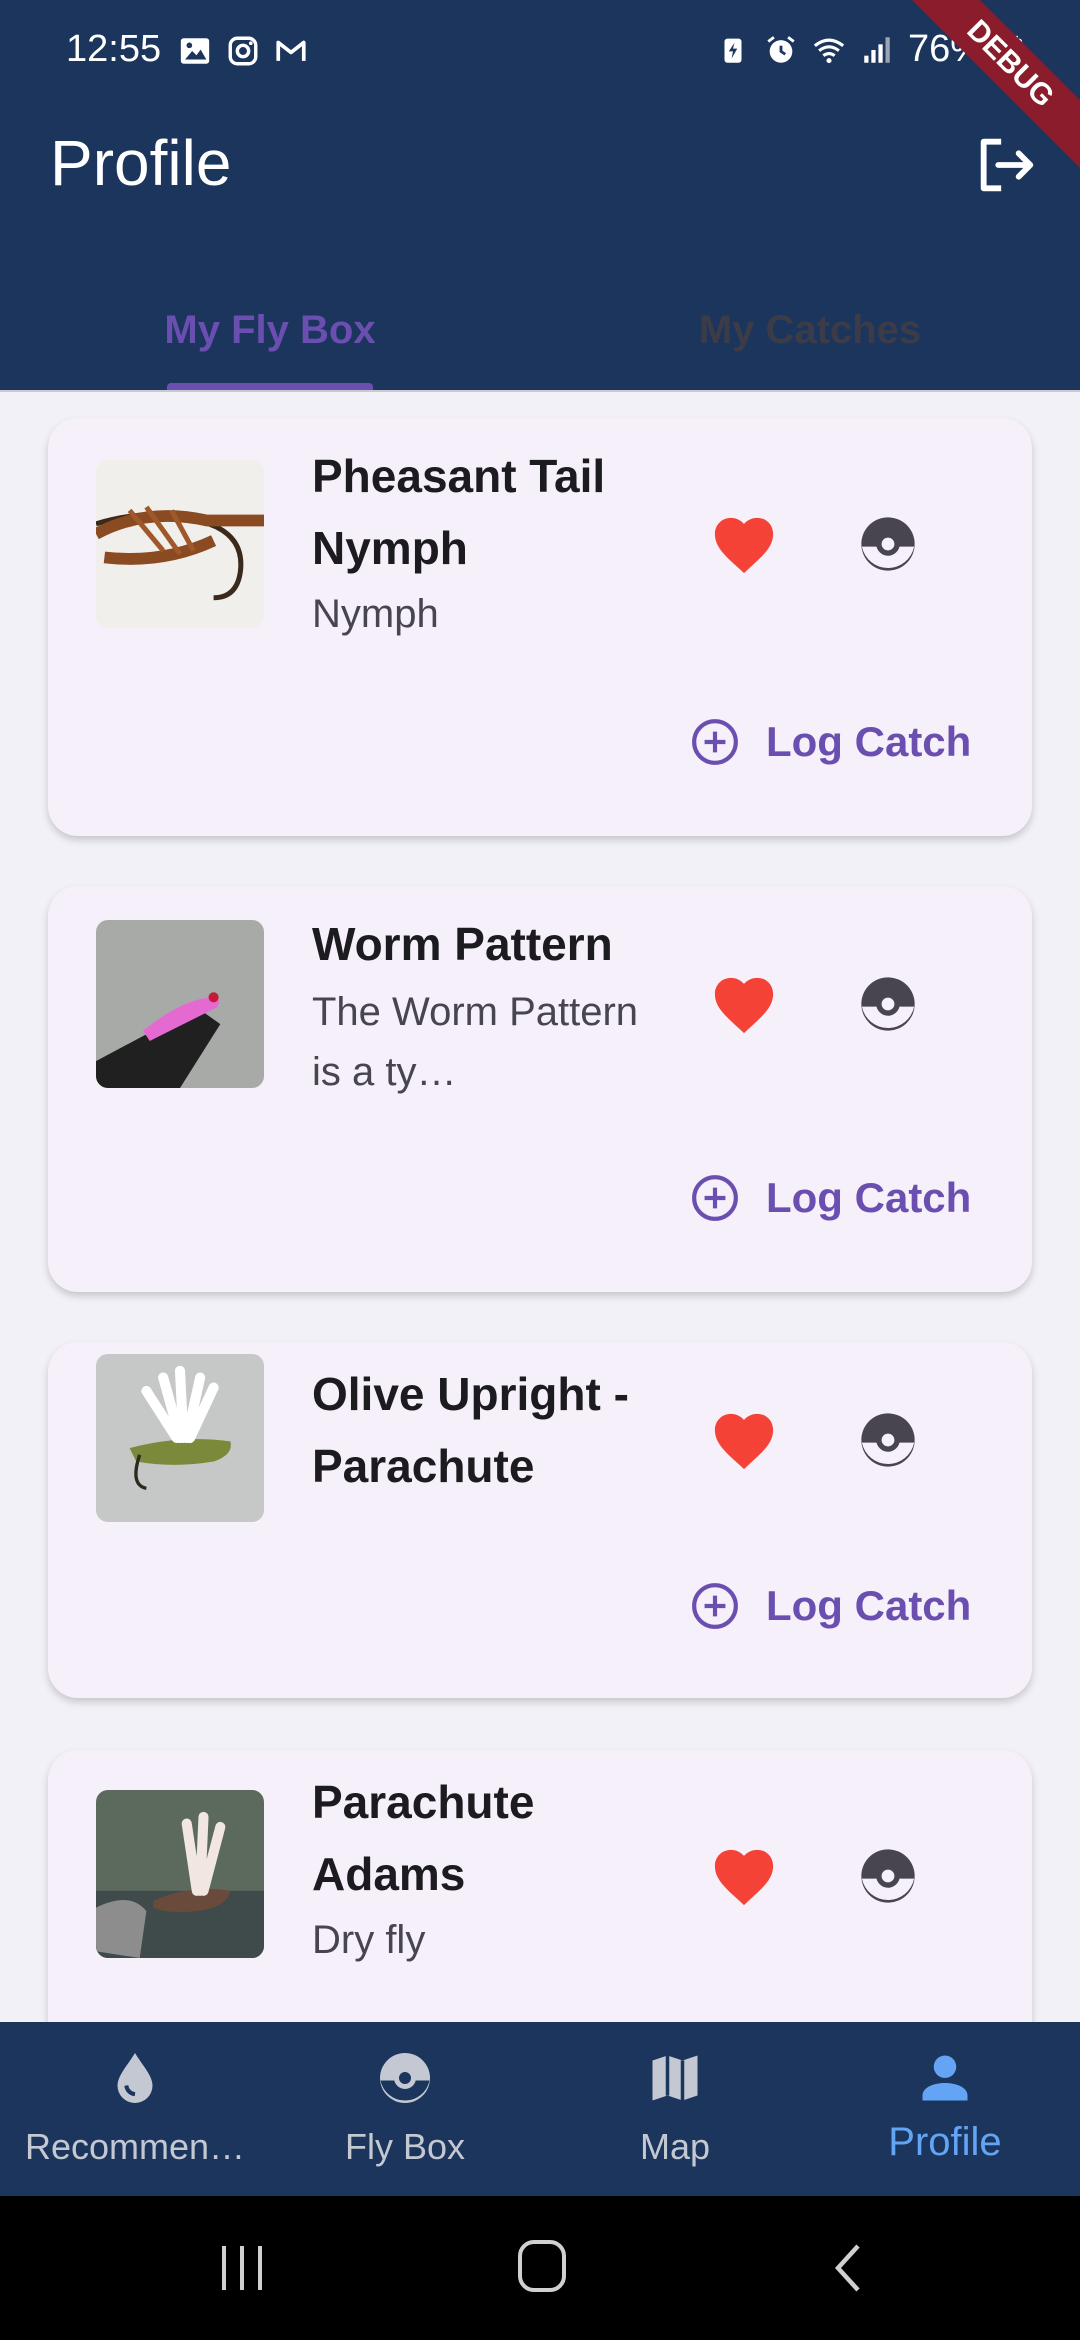 The height and width of the screenshot is (2340, 1080). I want to click on page-title: Profile, so click(141, 163).